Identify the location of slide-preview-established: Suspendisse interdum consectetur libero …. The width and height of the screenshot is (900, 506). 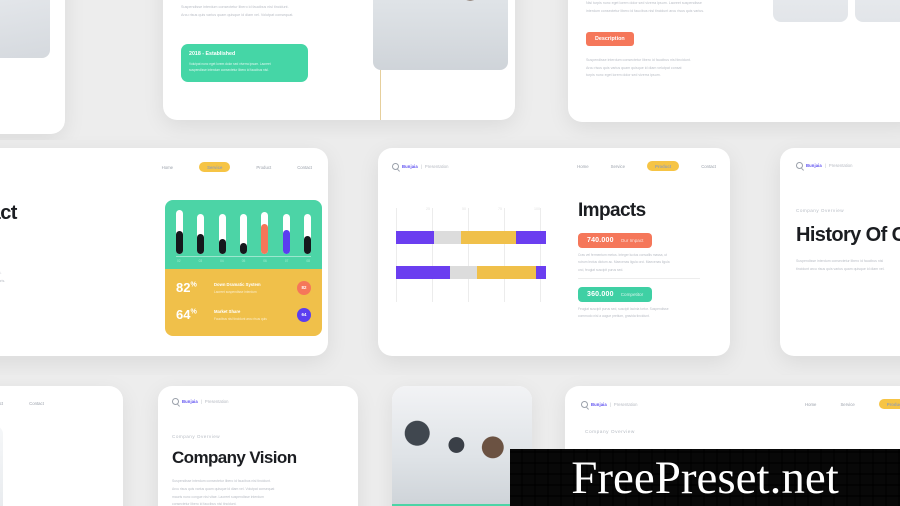
(339, 60).